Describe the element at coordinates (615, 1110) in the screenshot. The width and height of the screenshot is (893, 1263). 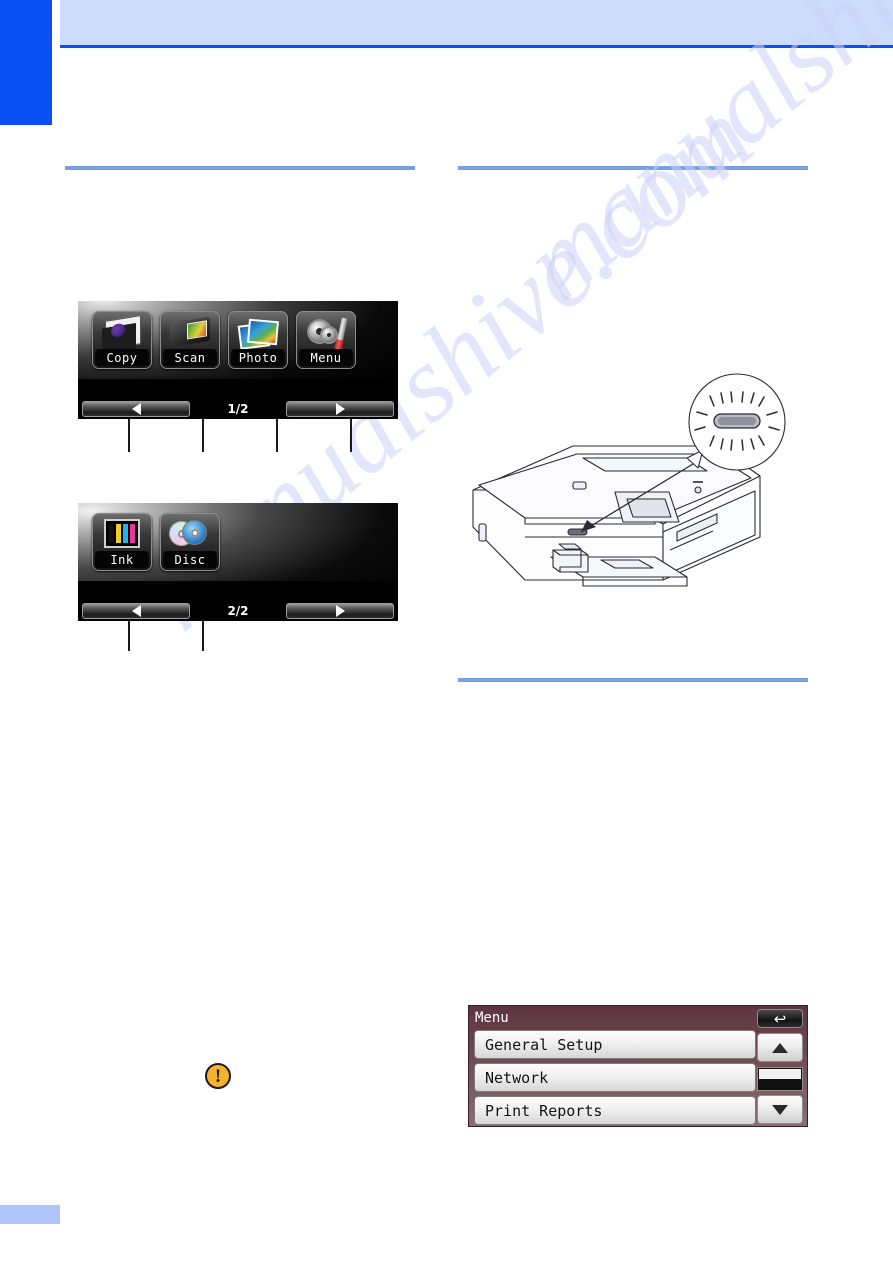
I see `menu-item-print-reports: Print Reports` at that location.